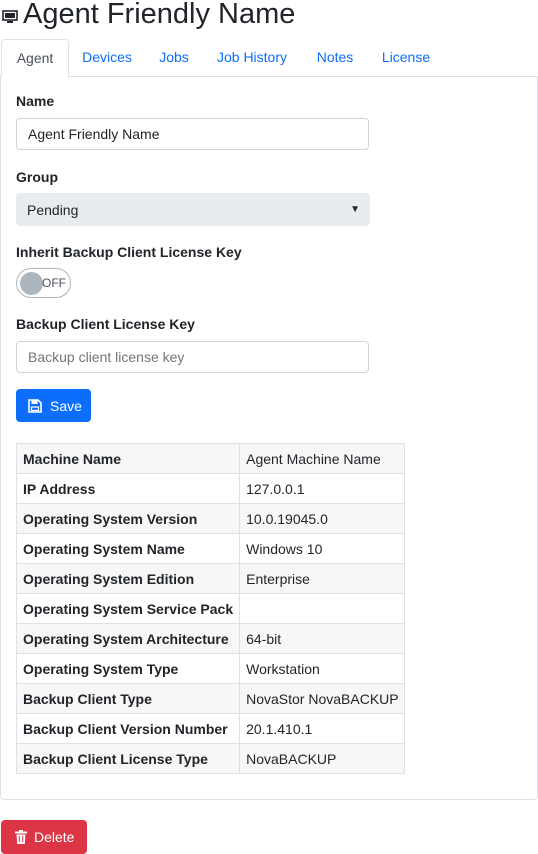 The width and height of the screenshot is (538, 854). Describe the element at coordinates (128, 698) in the screenshot. I see `info-key: Backup Client Type` at that location.